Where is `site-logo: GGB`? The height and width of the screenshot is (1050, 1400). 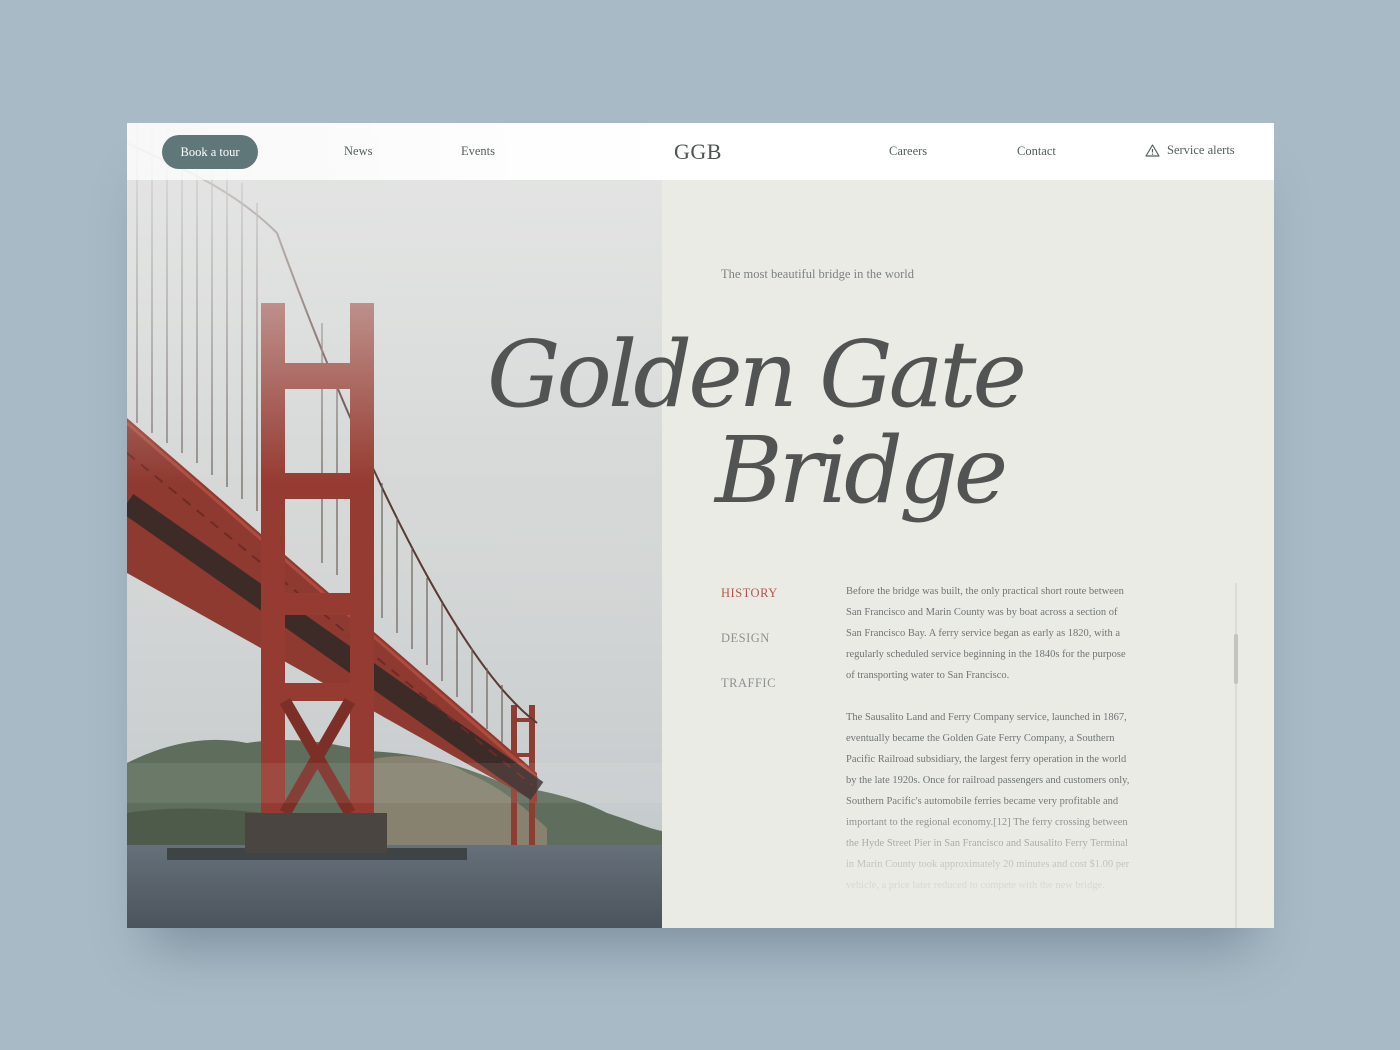 site-logo: GGB is located at coordinates (698, 152).